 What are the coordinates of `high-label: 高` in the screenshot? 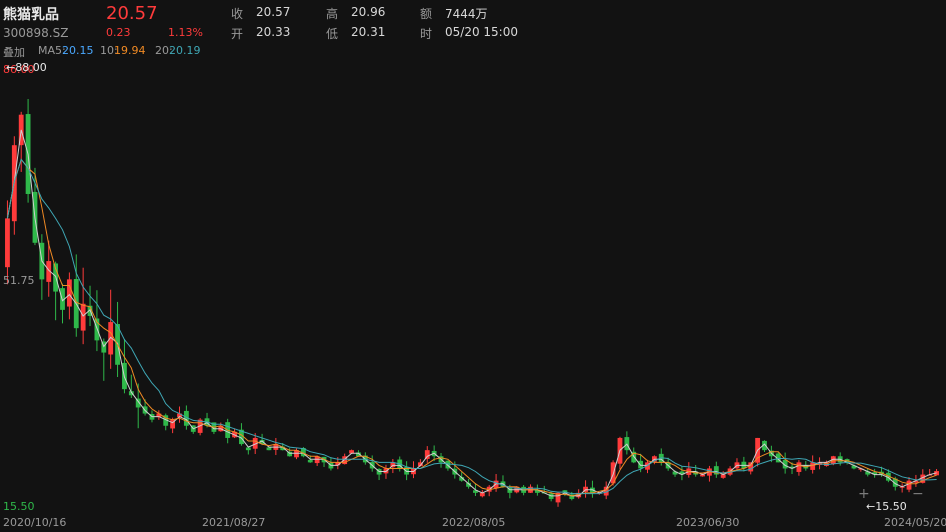 It's located at (332, 14).